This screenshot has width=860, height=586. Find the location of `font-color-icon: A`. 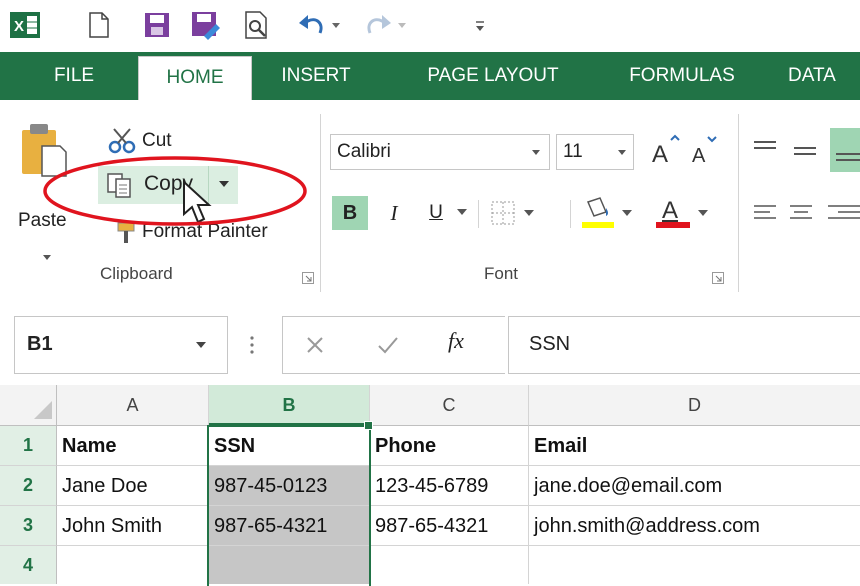

font-color-icon: A is located at coordinates (682, 212).